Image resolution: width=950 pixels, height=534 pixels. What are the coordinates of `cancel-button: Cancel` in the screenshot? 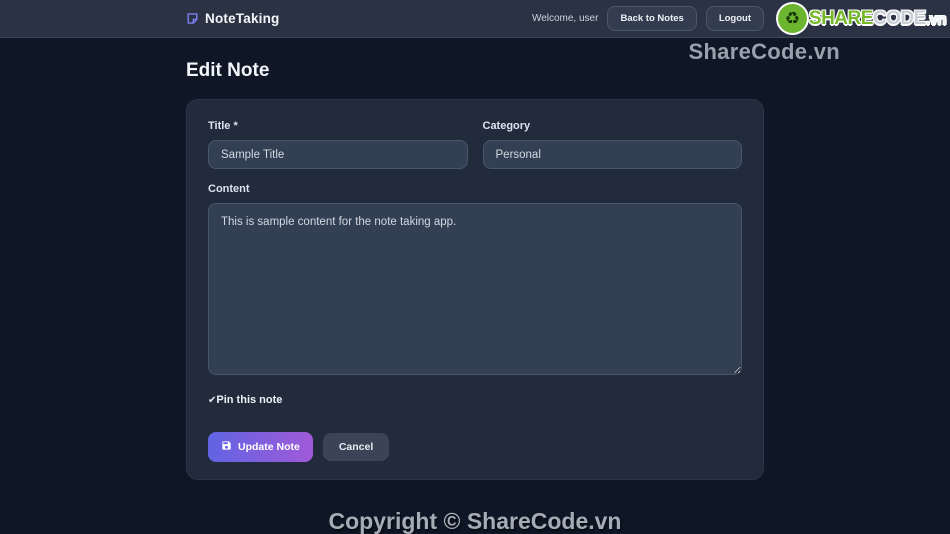 It's located at (356, 447).